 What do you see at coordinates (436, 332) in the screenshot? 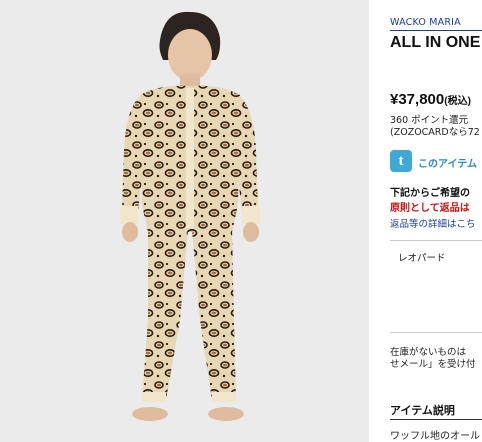
I see `stock-divider` at bounding box center [436, 332].